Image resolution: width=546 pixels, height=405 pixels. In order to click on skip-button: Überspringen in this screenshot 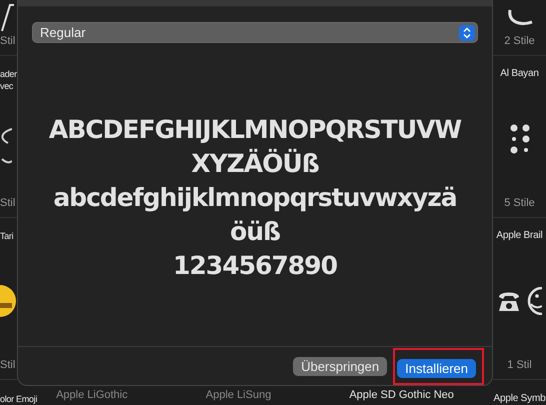, I will do `click(340, 366)`.